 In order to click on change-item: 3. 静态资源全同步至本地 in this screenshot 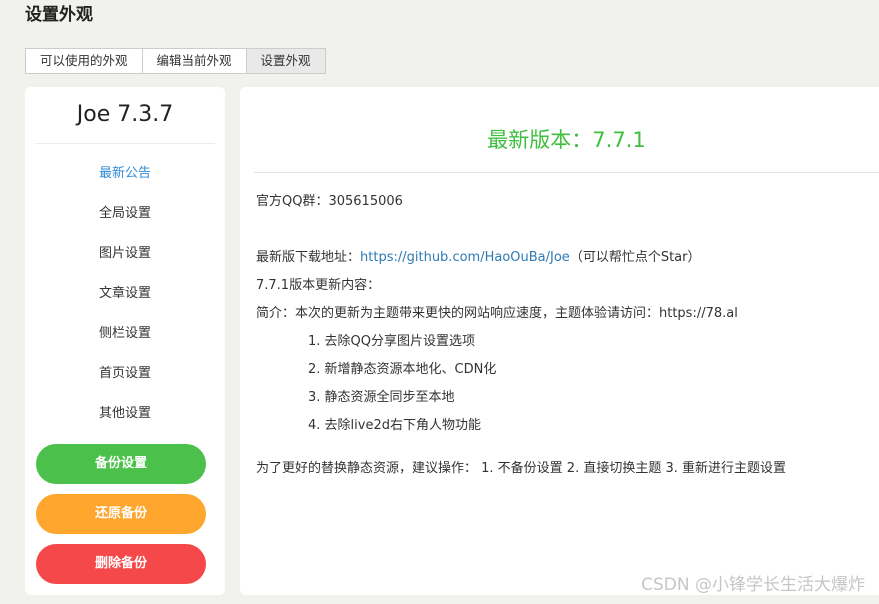, I will do `click(381, 397)`.